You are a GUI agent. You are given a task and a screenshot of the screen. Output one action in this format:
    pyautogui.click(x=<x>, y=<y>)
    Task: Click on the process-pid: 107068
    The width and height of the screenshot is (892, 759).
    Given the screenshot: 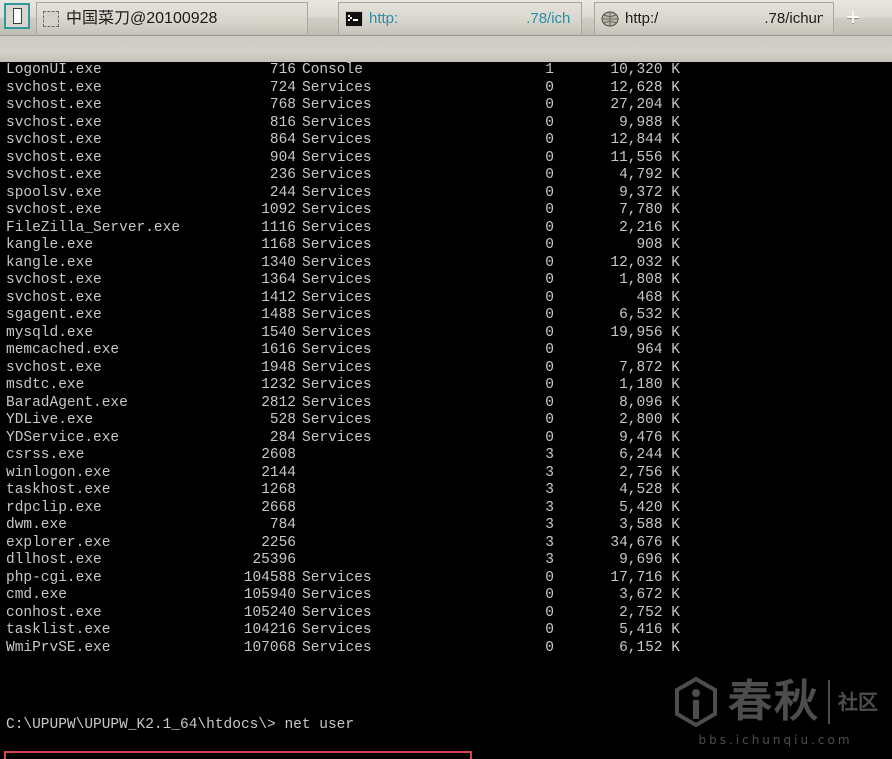 What is the action you would take?
    pyautogui.click(x=269, y=647)
    